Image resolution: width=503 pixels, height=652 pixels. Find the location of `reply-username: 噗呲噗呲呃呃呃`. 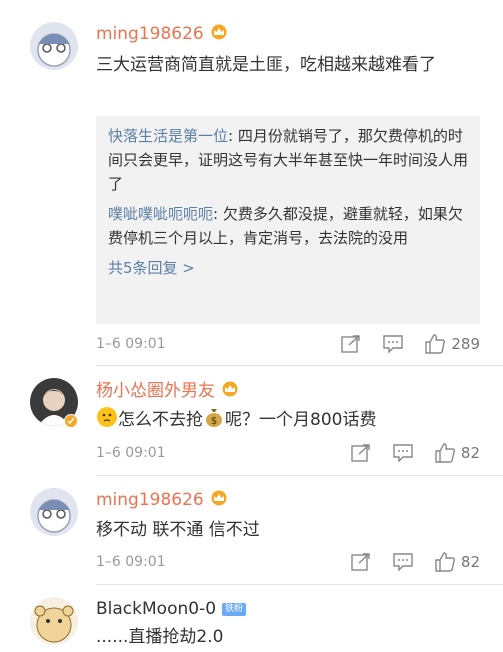

reply-username: 噗呲噗呲呃呃呃 is located at coordinates (160, 214).